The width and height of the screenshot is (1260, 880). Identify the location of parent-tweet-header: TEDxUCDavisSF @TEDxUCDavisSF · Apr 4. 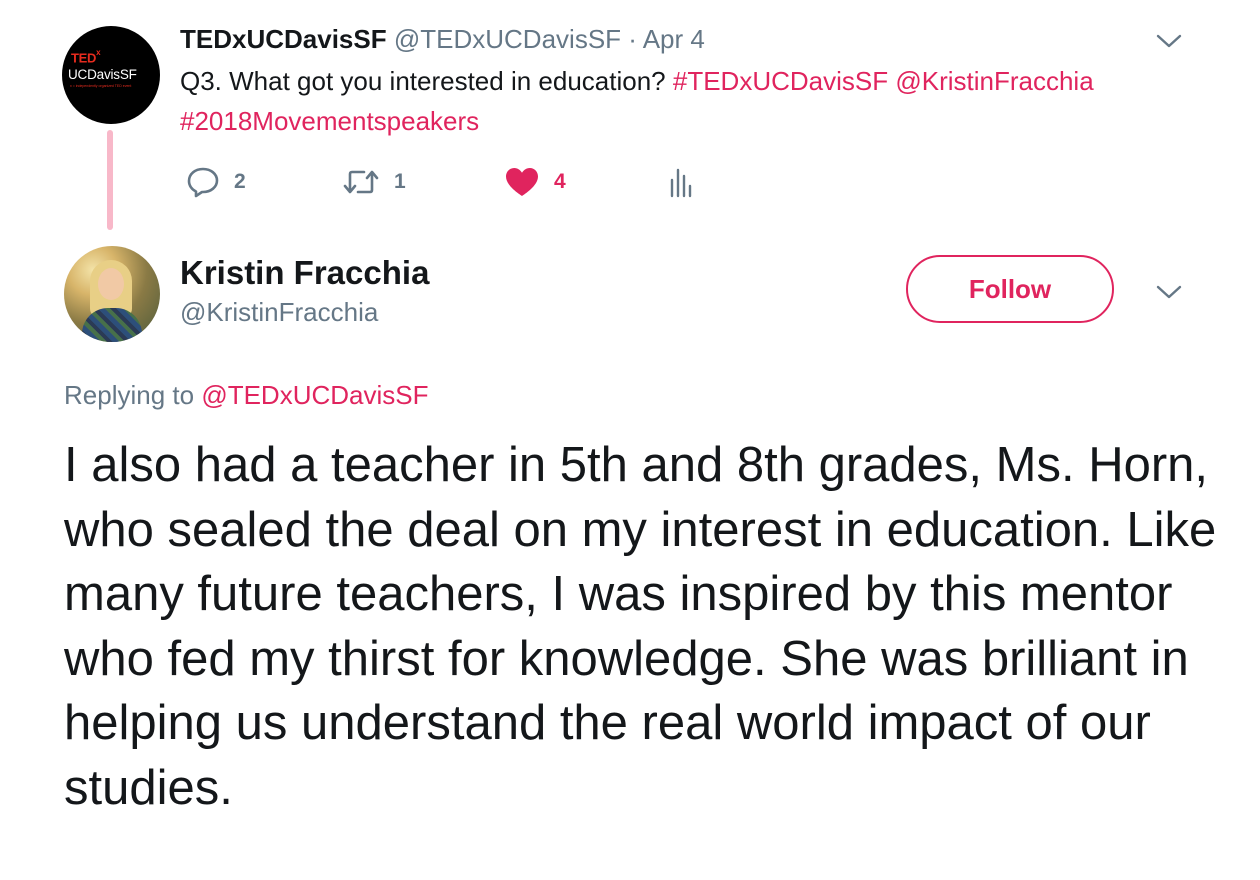
(442, 39).